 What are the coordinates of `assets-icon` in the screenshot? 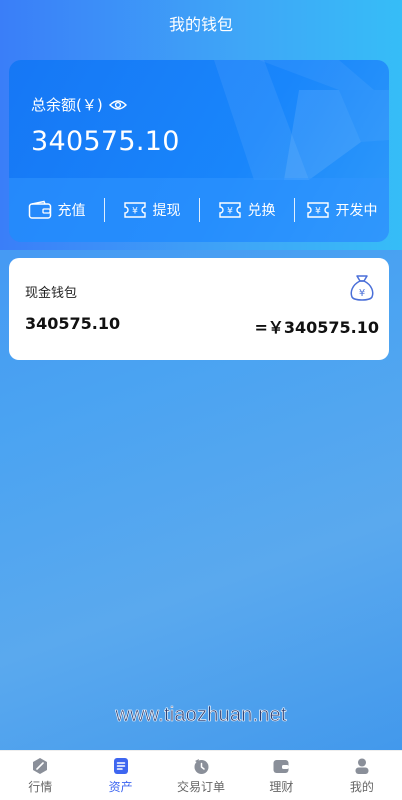 It's located at (120, 765).